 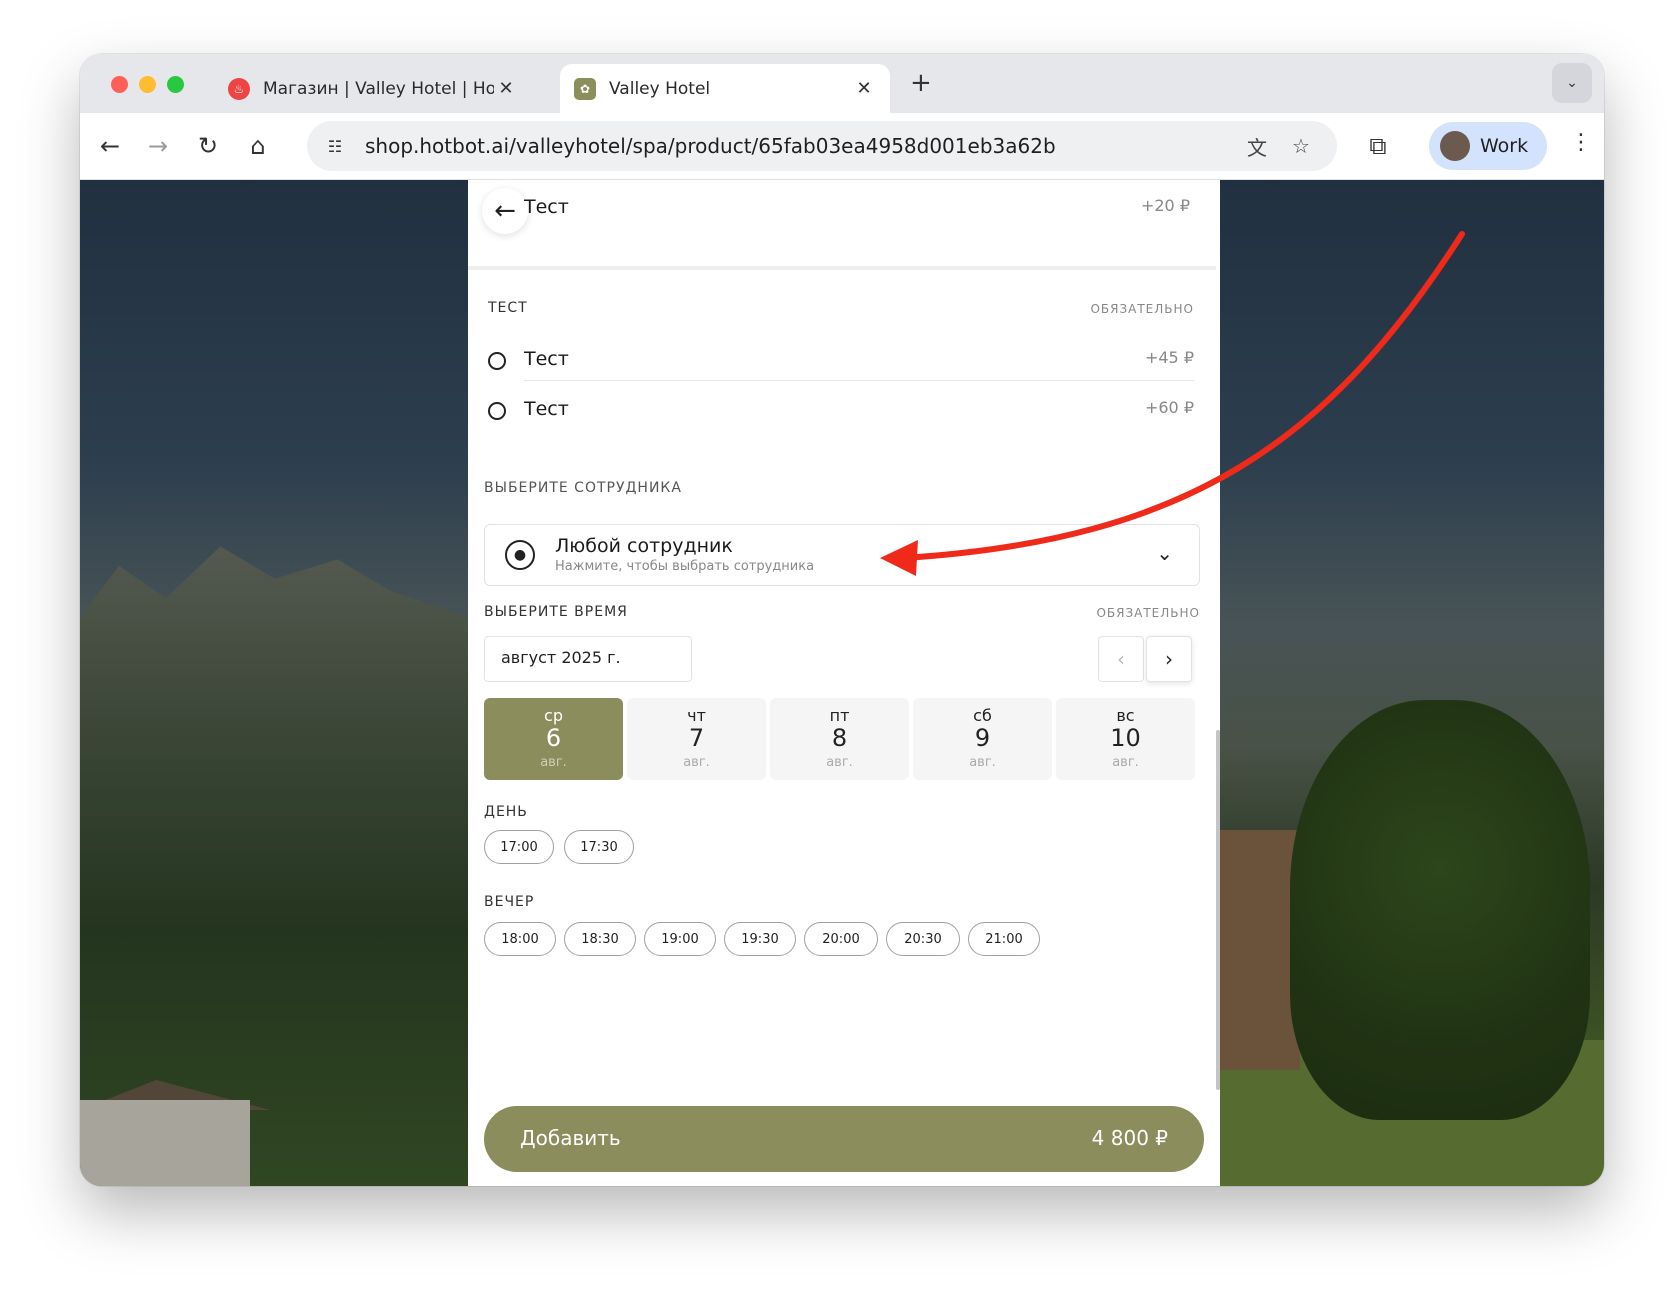 What do you see at coordinates (982, 715) in the screenshot?
I see `day-of-week: сб` at bounding box center [982, 715].